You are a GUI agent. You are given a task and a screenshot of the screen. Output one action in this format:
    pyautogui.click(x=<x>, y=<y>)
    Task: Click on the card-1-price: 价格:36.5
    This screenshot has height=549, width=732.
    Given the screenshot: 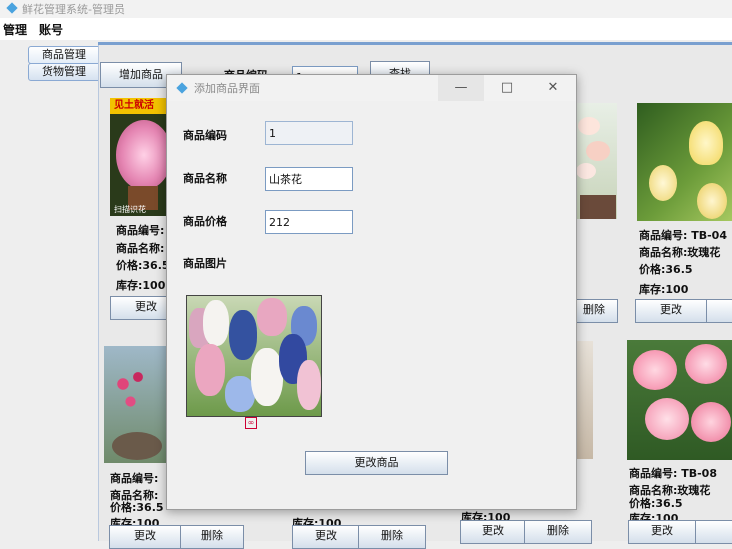 What is the action you would take?
    pyautogui.click(x=143, y=265)
    